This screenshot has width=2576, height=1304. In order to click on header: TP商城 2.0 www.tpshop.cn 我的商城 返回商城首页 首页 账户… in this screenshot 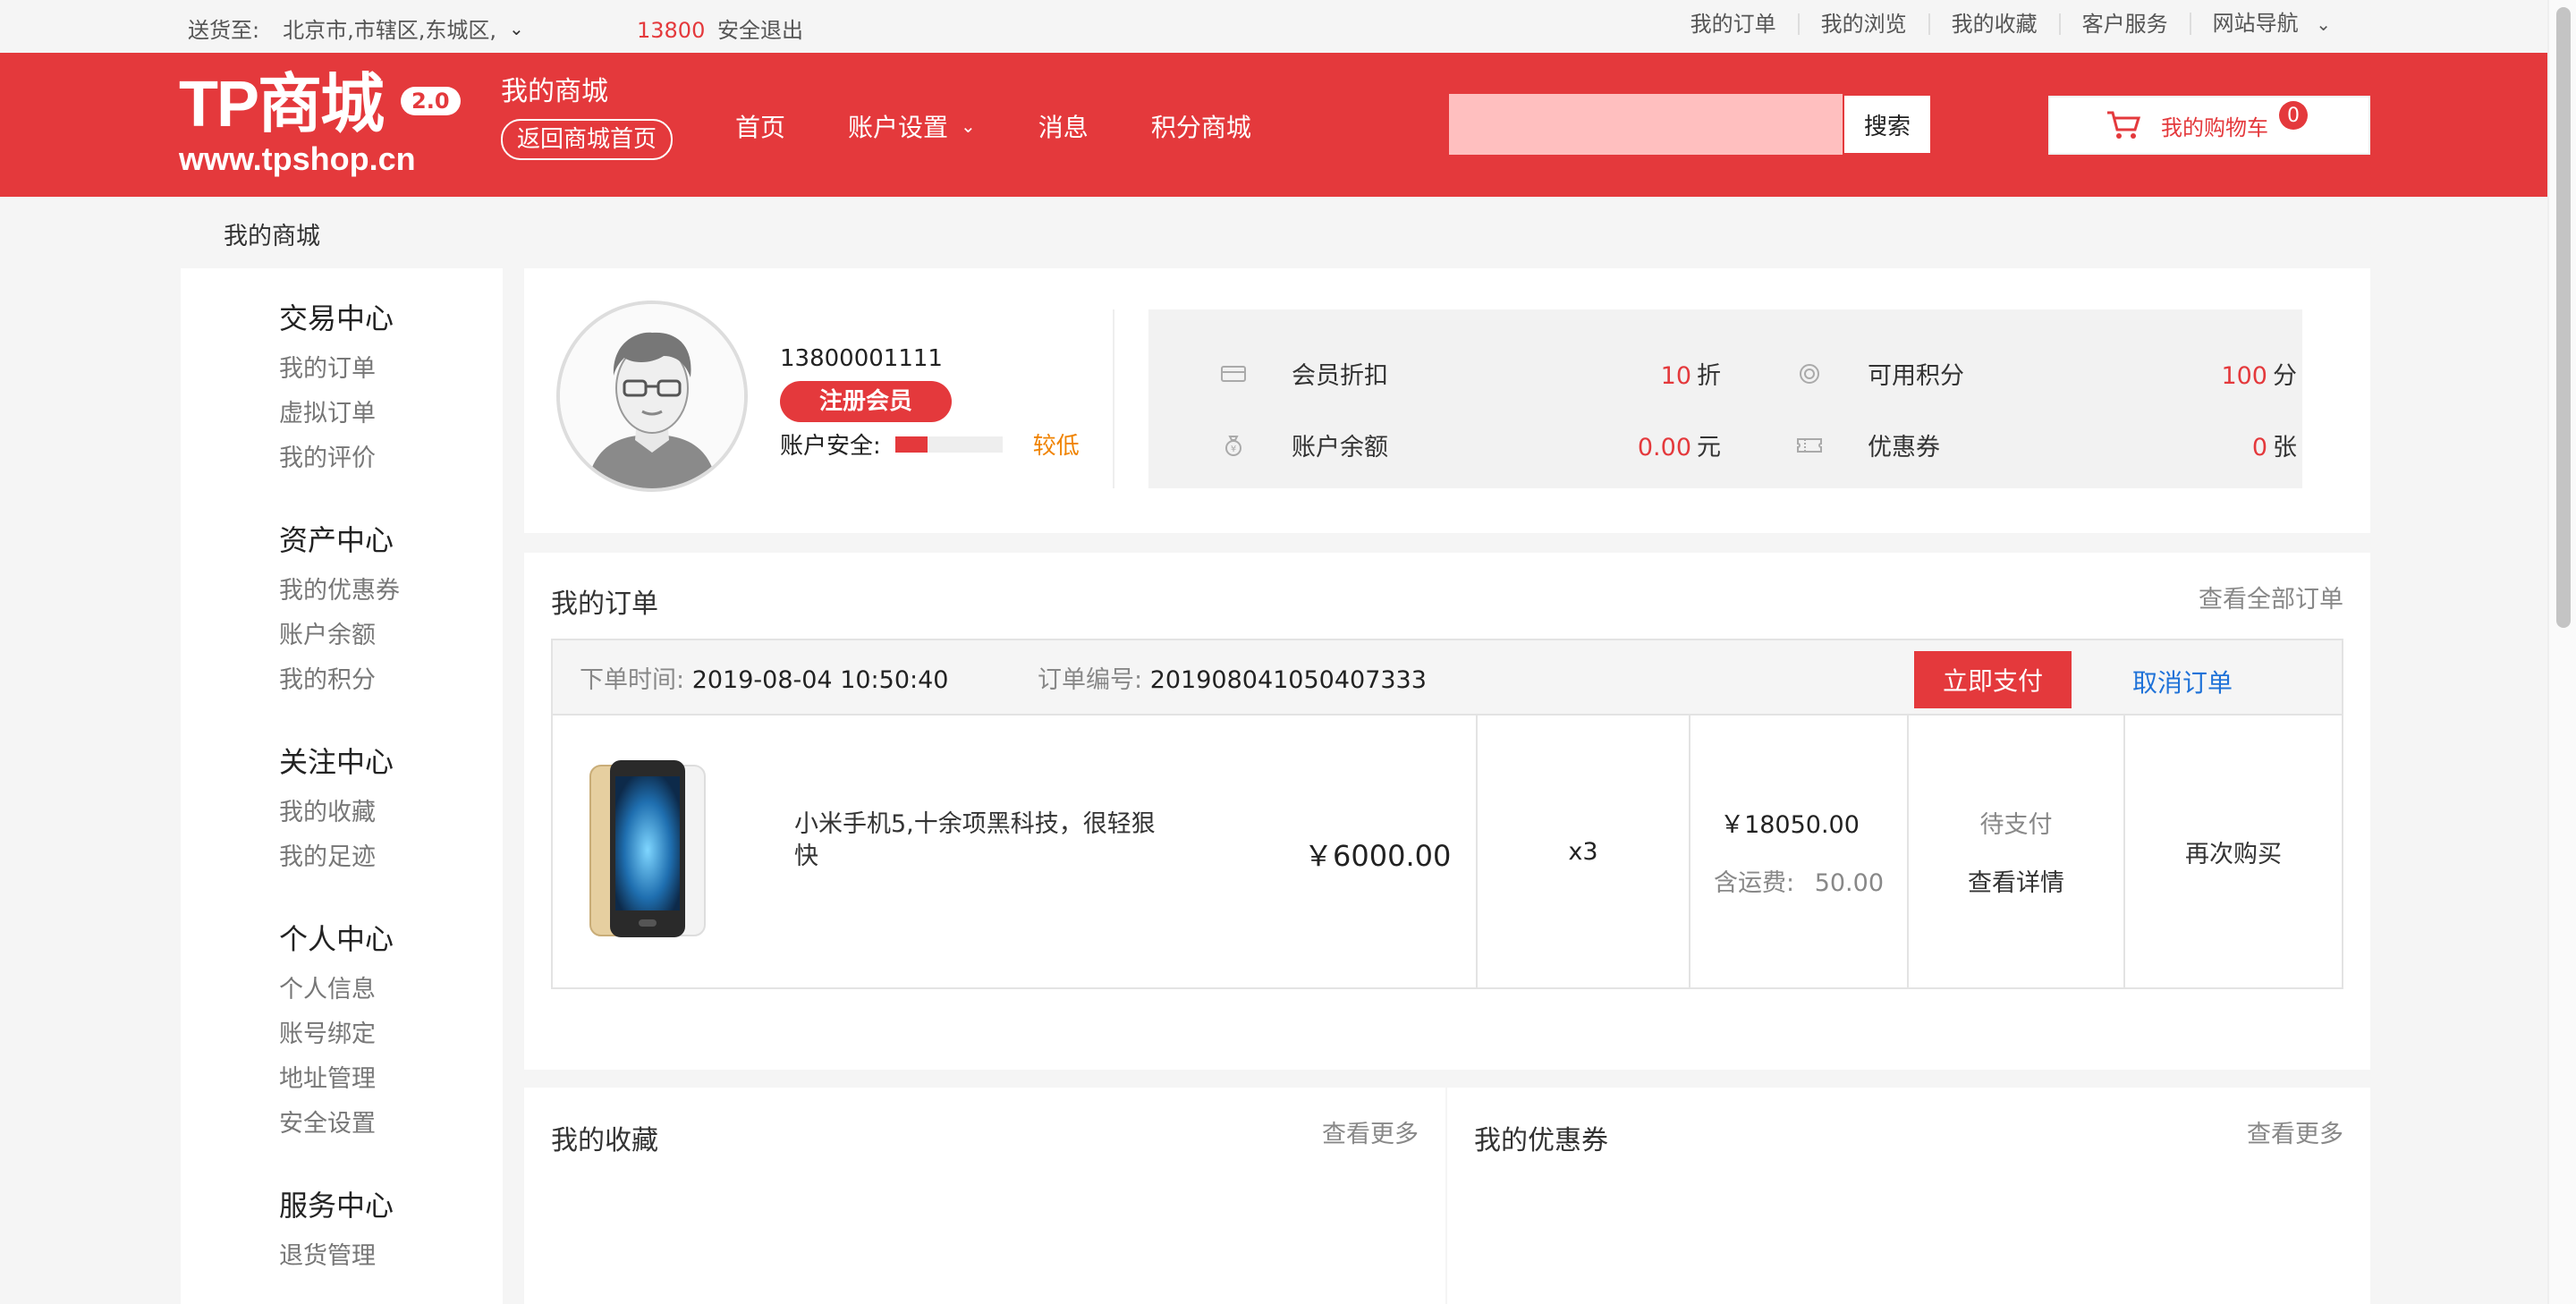, I will do `click(1273, 125)`.